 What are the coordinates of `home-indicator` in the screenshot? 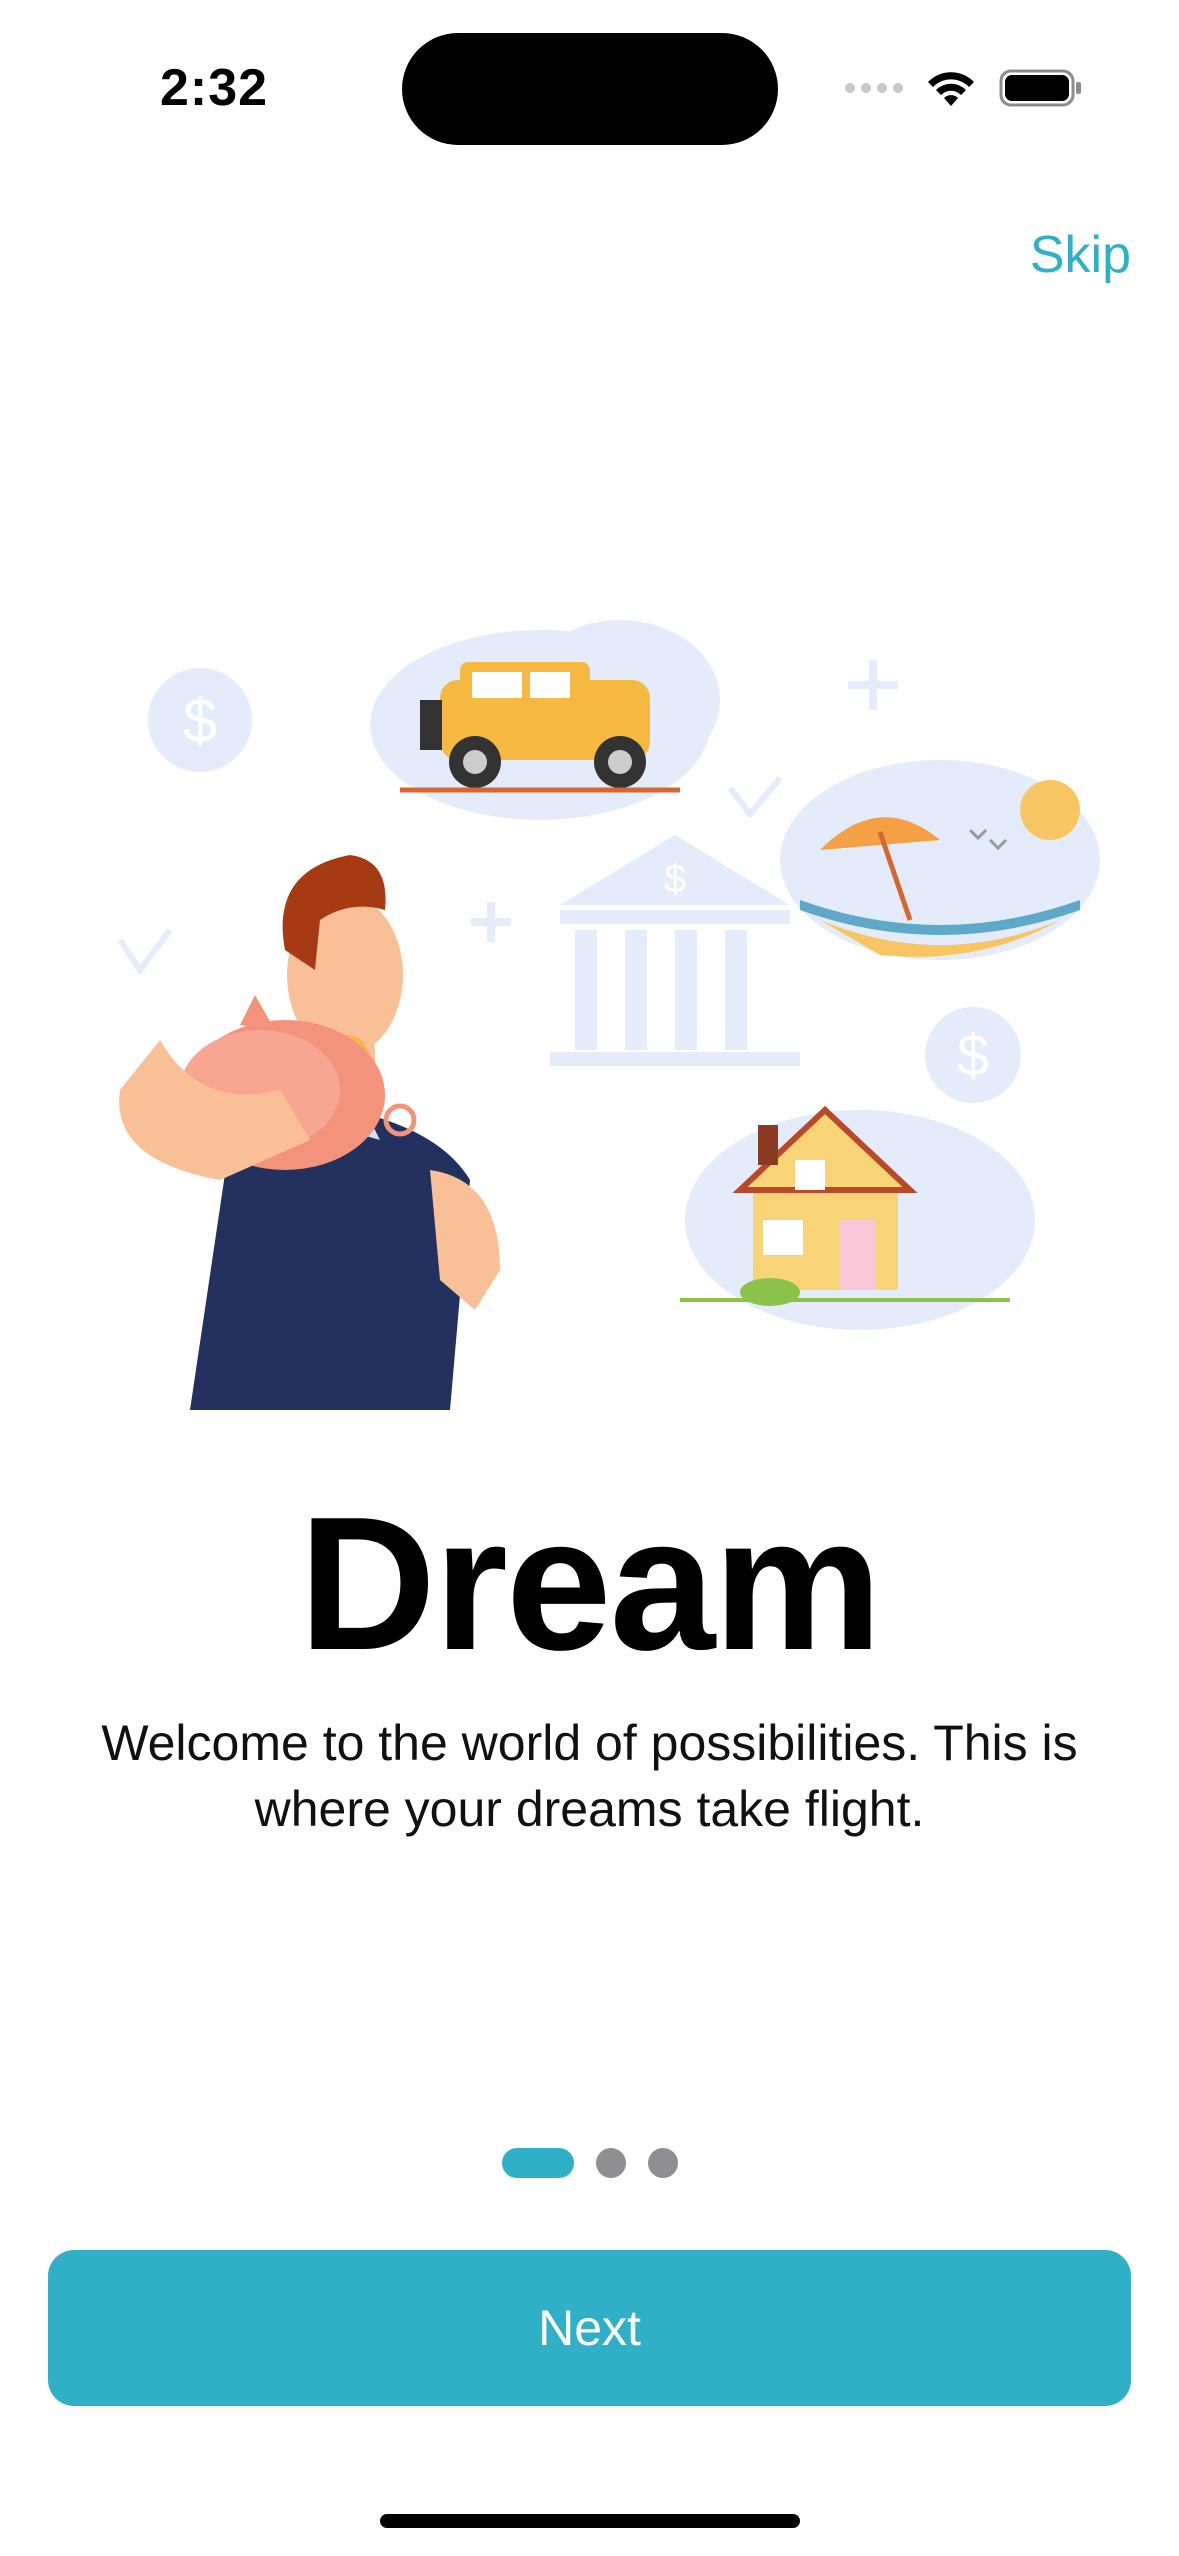 It's located at (590, 2521).